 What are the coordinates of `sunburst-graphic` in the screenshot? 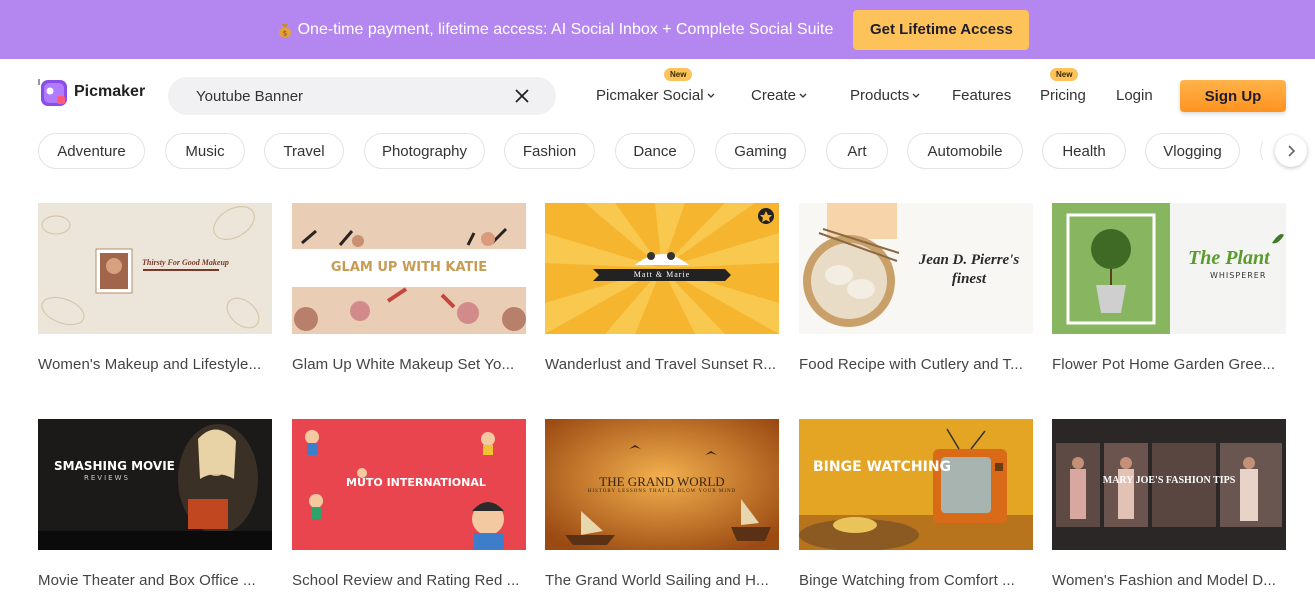 It's located at (662, 268).